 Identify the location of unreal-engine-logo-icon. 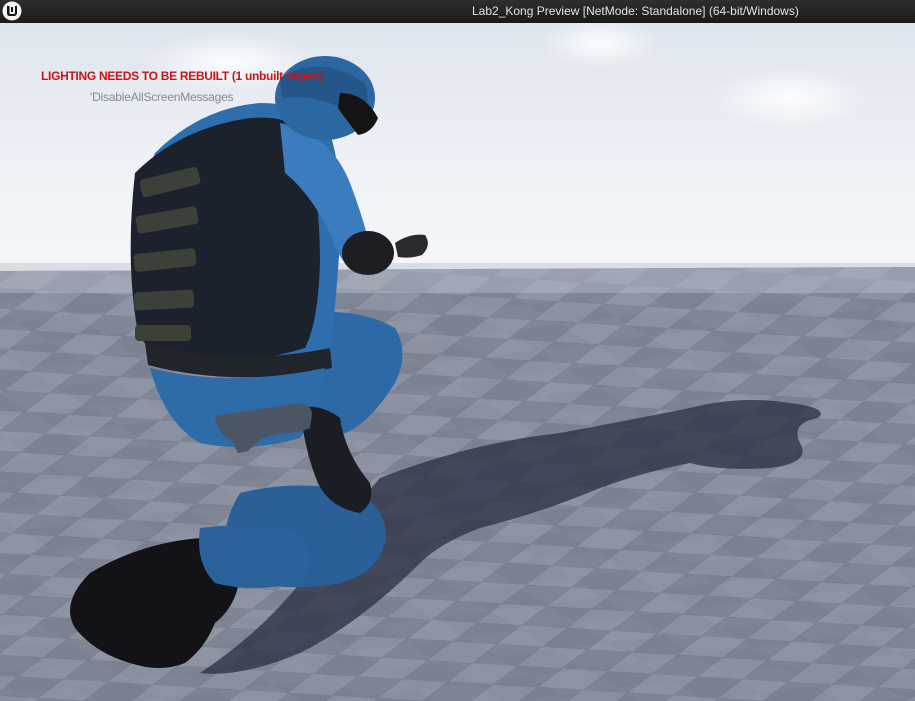
(12, 11).